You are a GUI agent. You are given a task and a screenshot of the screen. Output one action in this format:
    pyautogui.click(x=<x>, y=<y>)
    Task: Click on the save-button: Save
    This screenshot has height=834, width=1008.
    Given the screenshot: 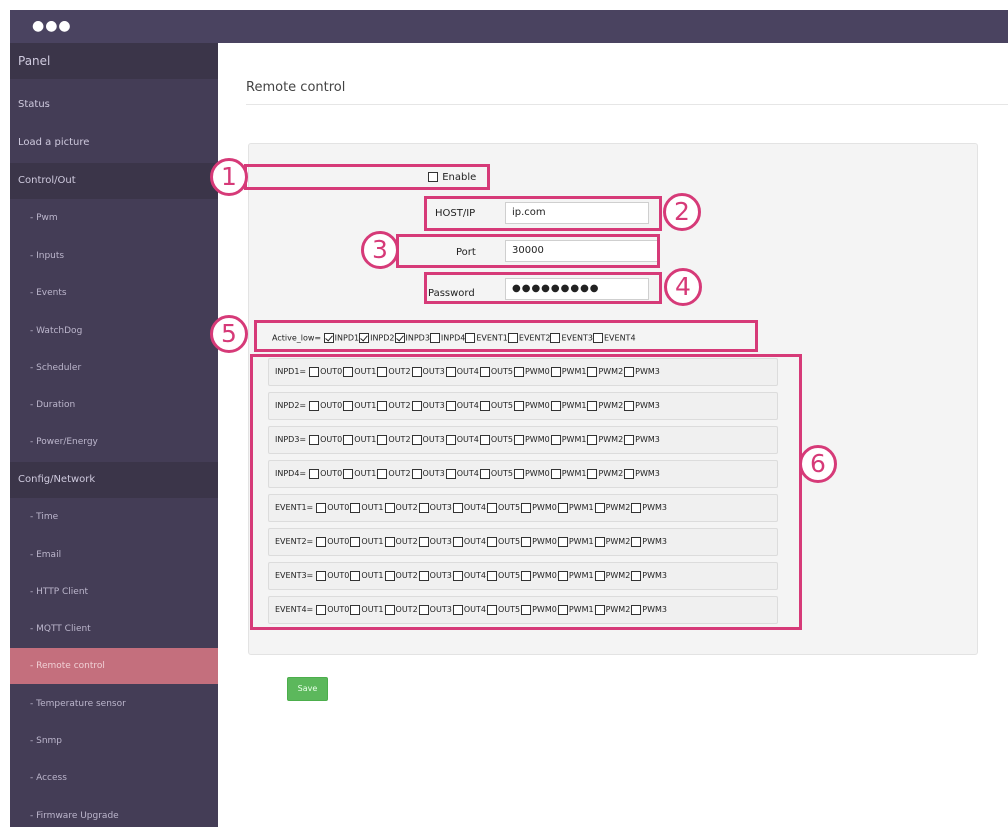 What is the action you would take?
    pyautogui.click(x=307, y=689)
    